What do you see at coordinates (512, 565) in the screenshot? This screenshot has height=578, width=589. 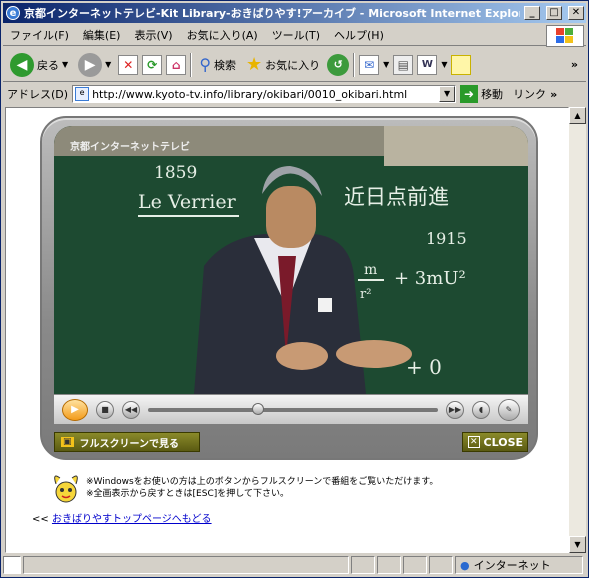 I see `zone-label: インターネット` at bounding box center [512, 565].